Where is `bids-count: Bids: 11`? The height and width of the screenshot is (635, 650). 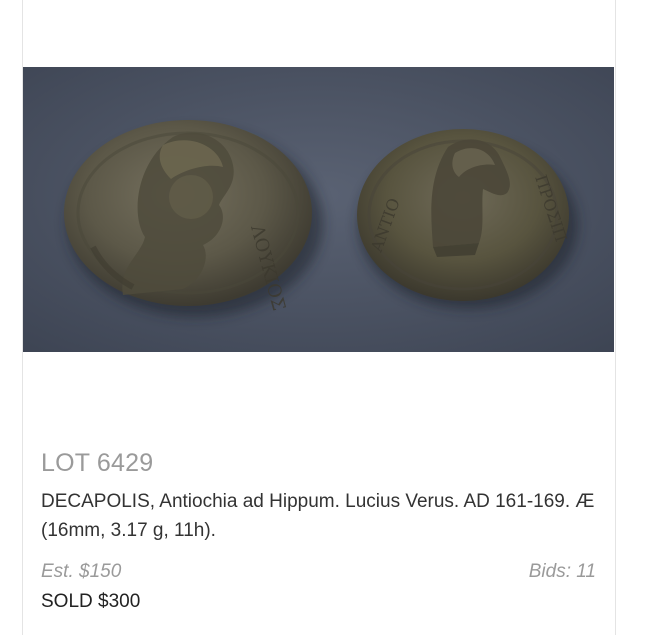
bids-count: Bids: 11 is located at coordinates (562, 571).